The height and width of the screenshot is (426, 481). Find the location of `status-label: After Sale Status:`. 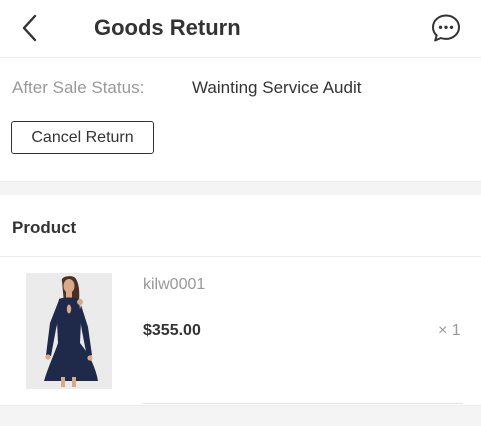

status-label: After Sale Status: is located at coordinates (78, 87).